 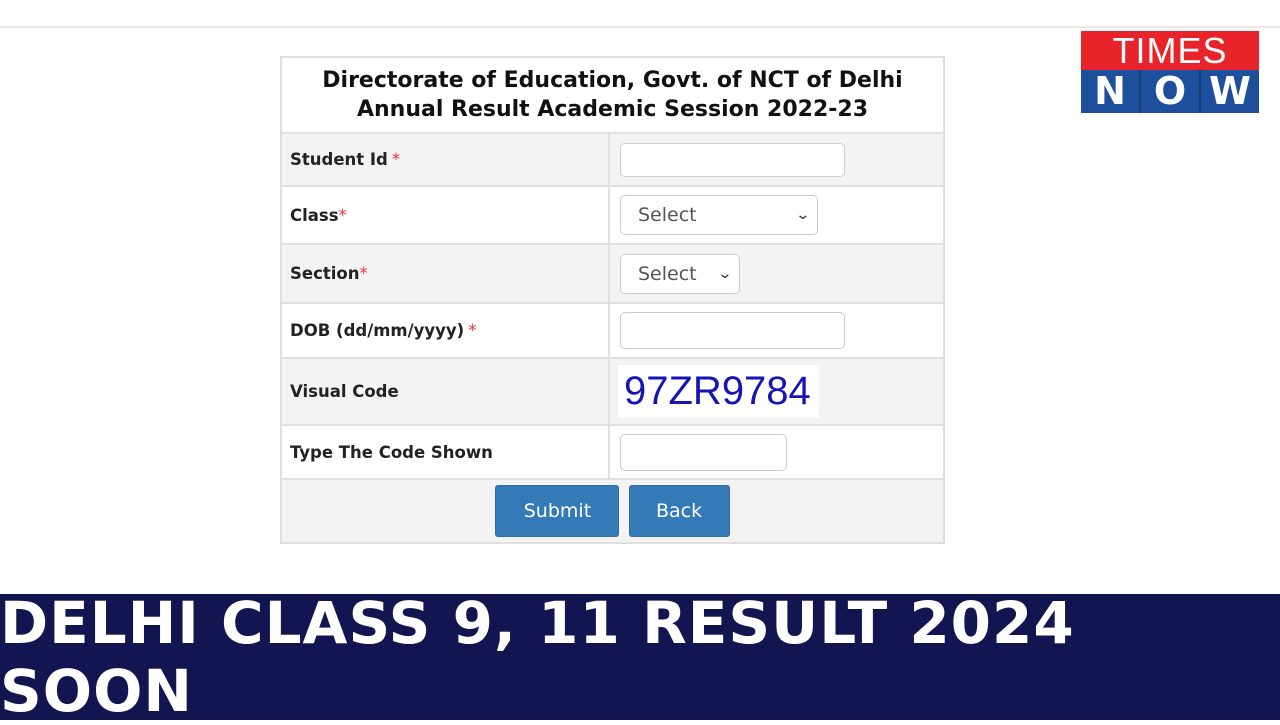 I want to click on label-text: Class, so click(x=314, y=215).